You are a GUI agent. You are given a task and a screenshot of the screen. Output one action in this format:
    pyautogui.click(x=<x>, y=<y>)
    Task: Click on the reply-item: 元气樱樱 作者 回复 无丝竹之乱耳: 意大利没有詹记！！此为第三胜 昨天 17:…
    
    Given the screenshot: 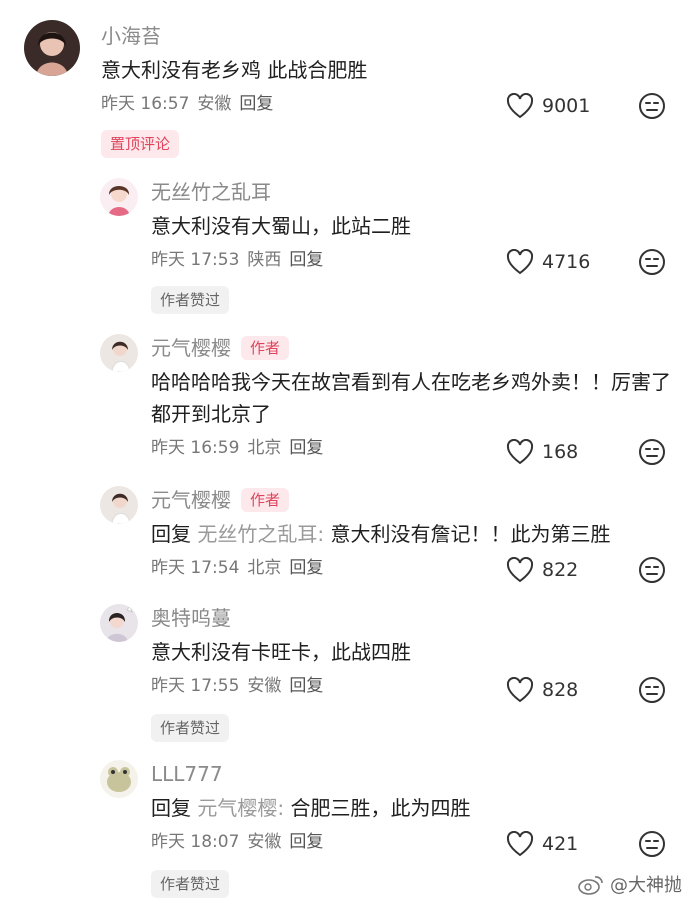 What is the action you would take?
    pyautogui.click(x=345, y=541)
    